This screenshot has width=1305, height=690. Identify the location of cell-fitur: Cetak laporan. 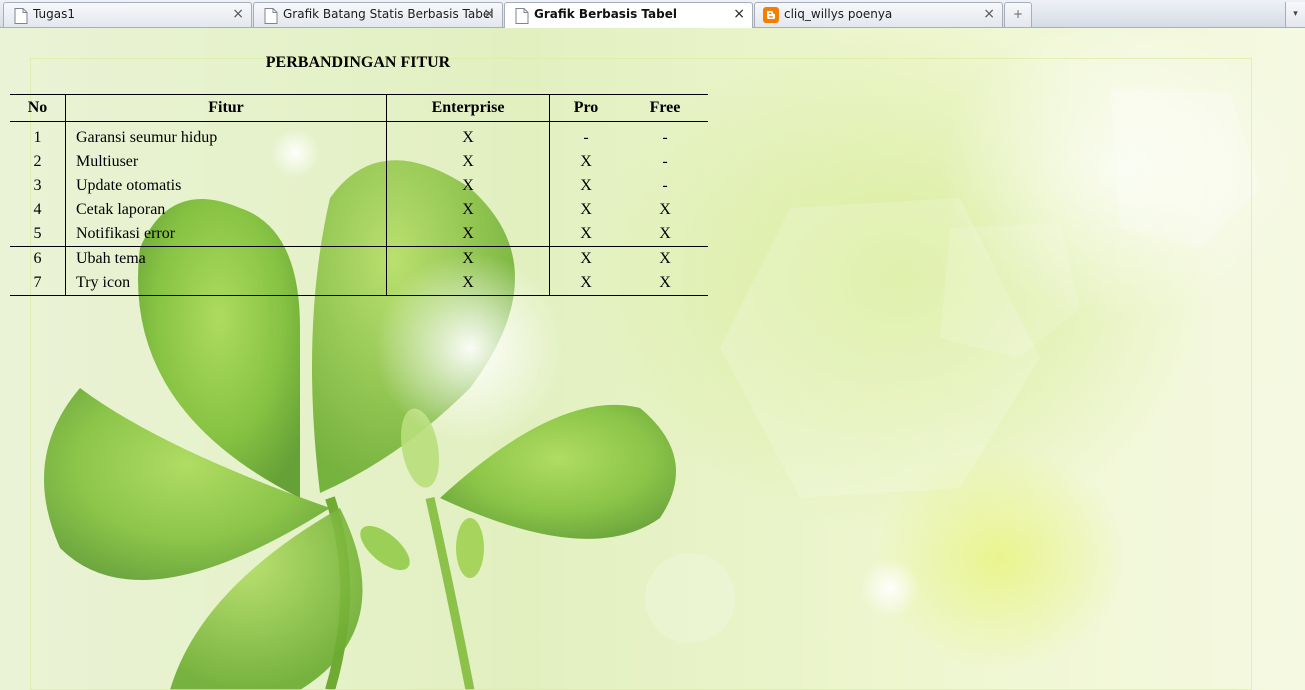
(121, 209).